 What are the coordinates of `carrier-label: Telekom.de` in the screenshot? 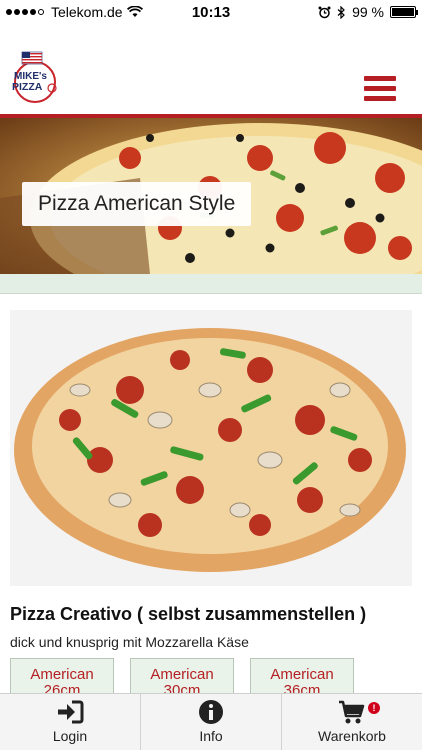 It's located at (87, 12).